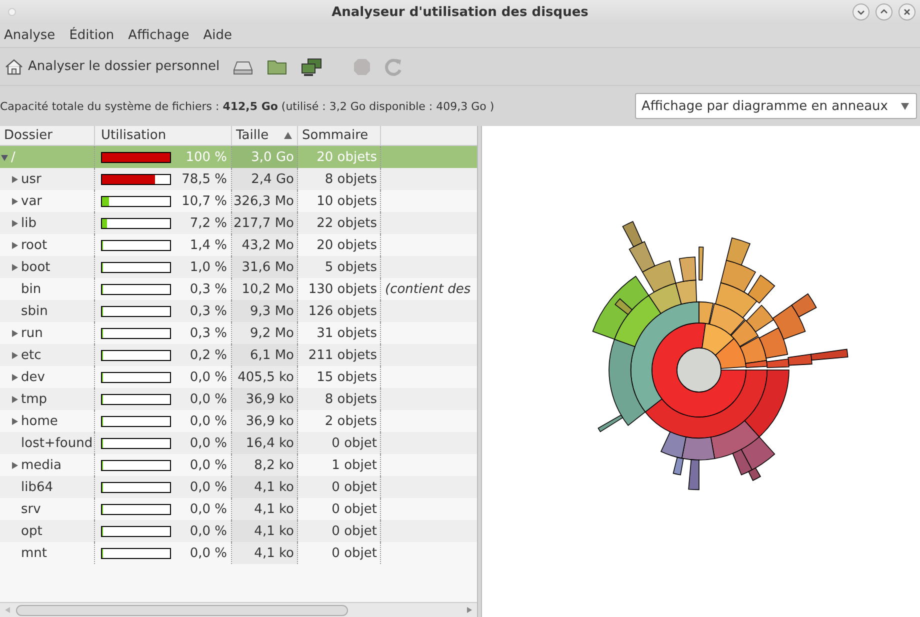 Image resolution: width=920 pixels, height=617 pixels. What do you see at coordinates (28, 223) in the screenshot?
I see `folder-name: lib` at bounding box center [28, 223].